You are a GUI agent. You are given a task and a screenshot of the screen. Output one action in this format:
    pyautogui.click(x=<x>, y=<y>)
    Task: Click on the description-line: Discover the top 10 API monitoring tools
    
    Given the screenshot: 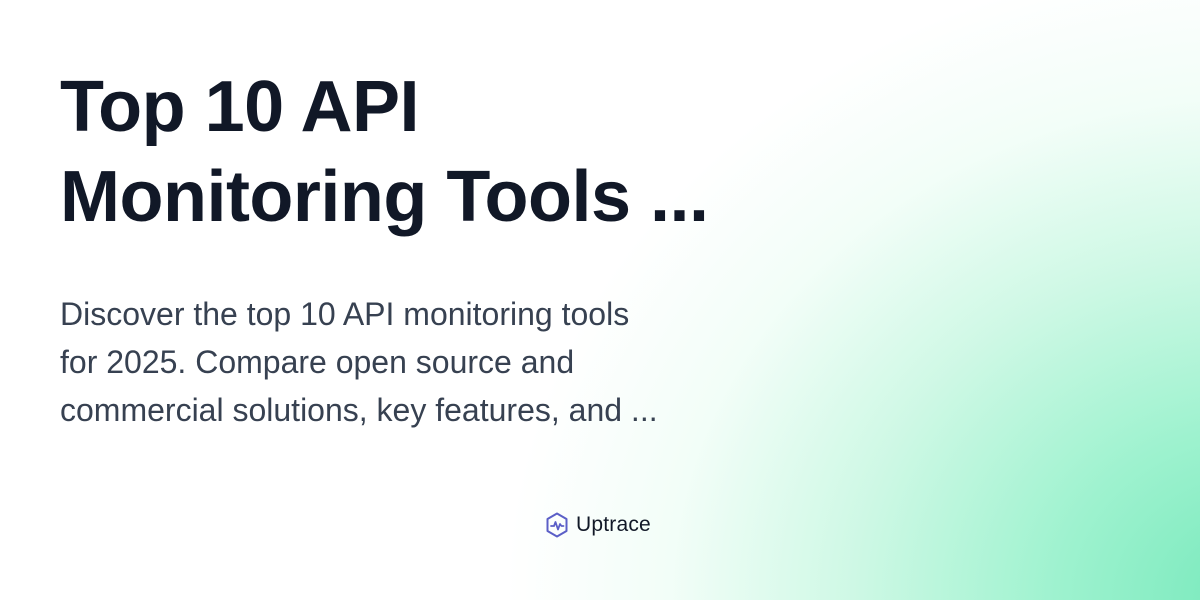 What is the action you would take?
    pyautogui.click(x=345, y=314)
    